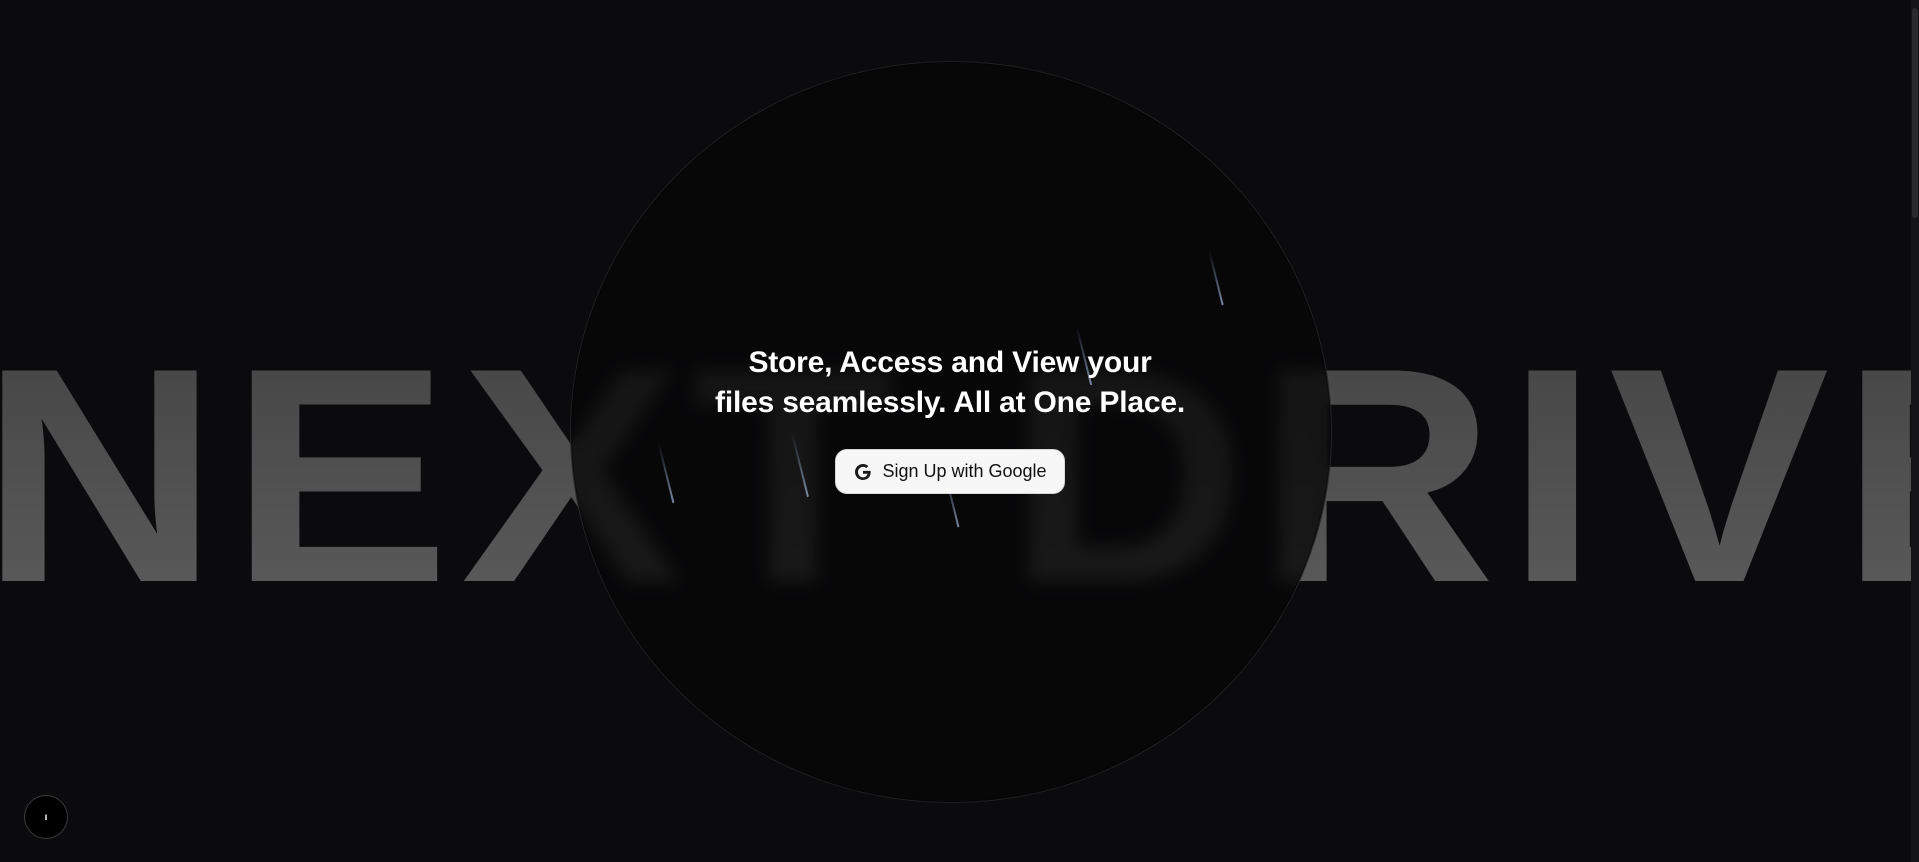  Describe the element at coordinates (1915, 113) in the screenshot. I see `scrollbar-thumb` at that location.